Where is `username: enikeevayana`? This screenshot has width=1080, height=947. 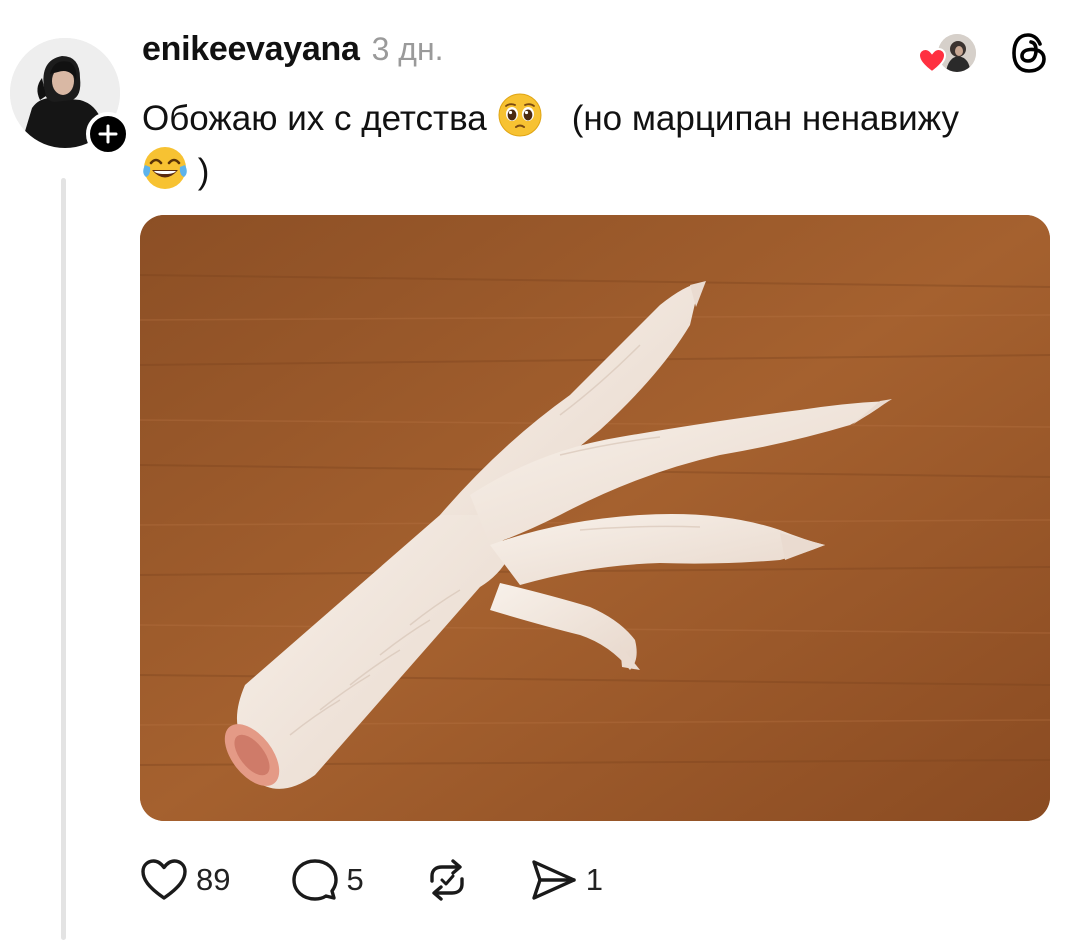
username: enikeevayana is located at coordinates (251, 49).